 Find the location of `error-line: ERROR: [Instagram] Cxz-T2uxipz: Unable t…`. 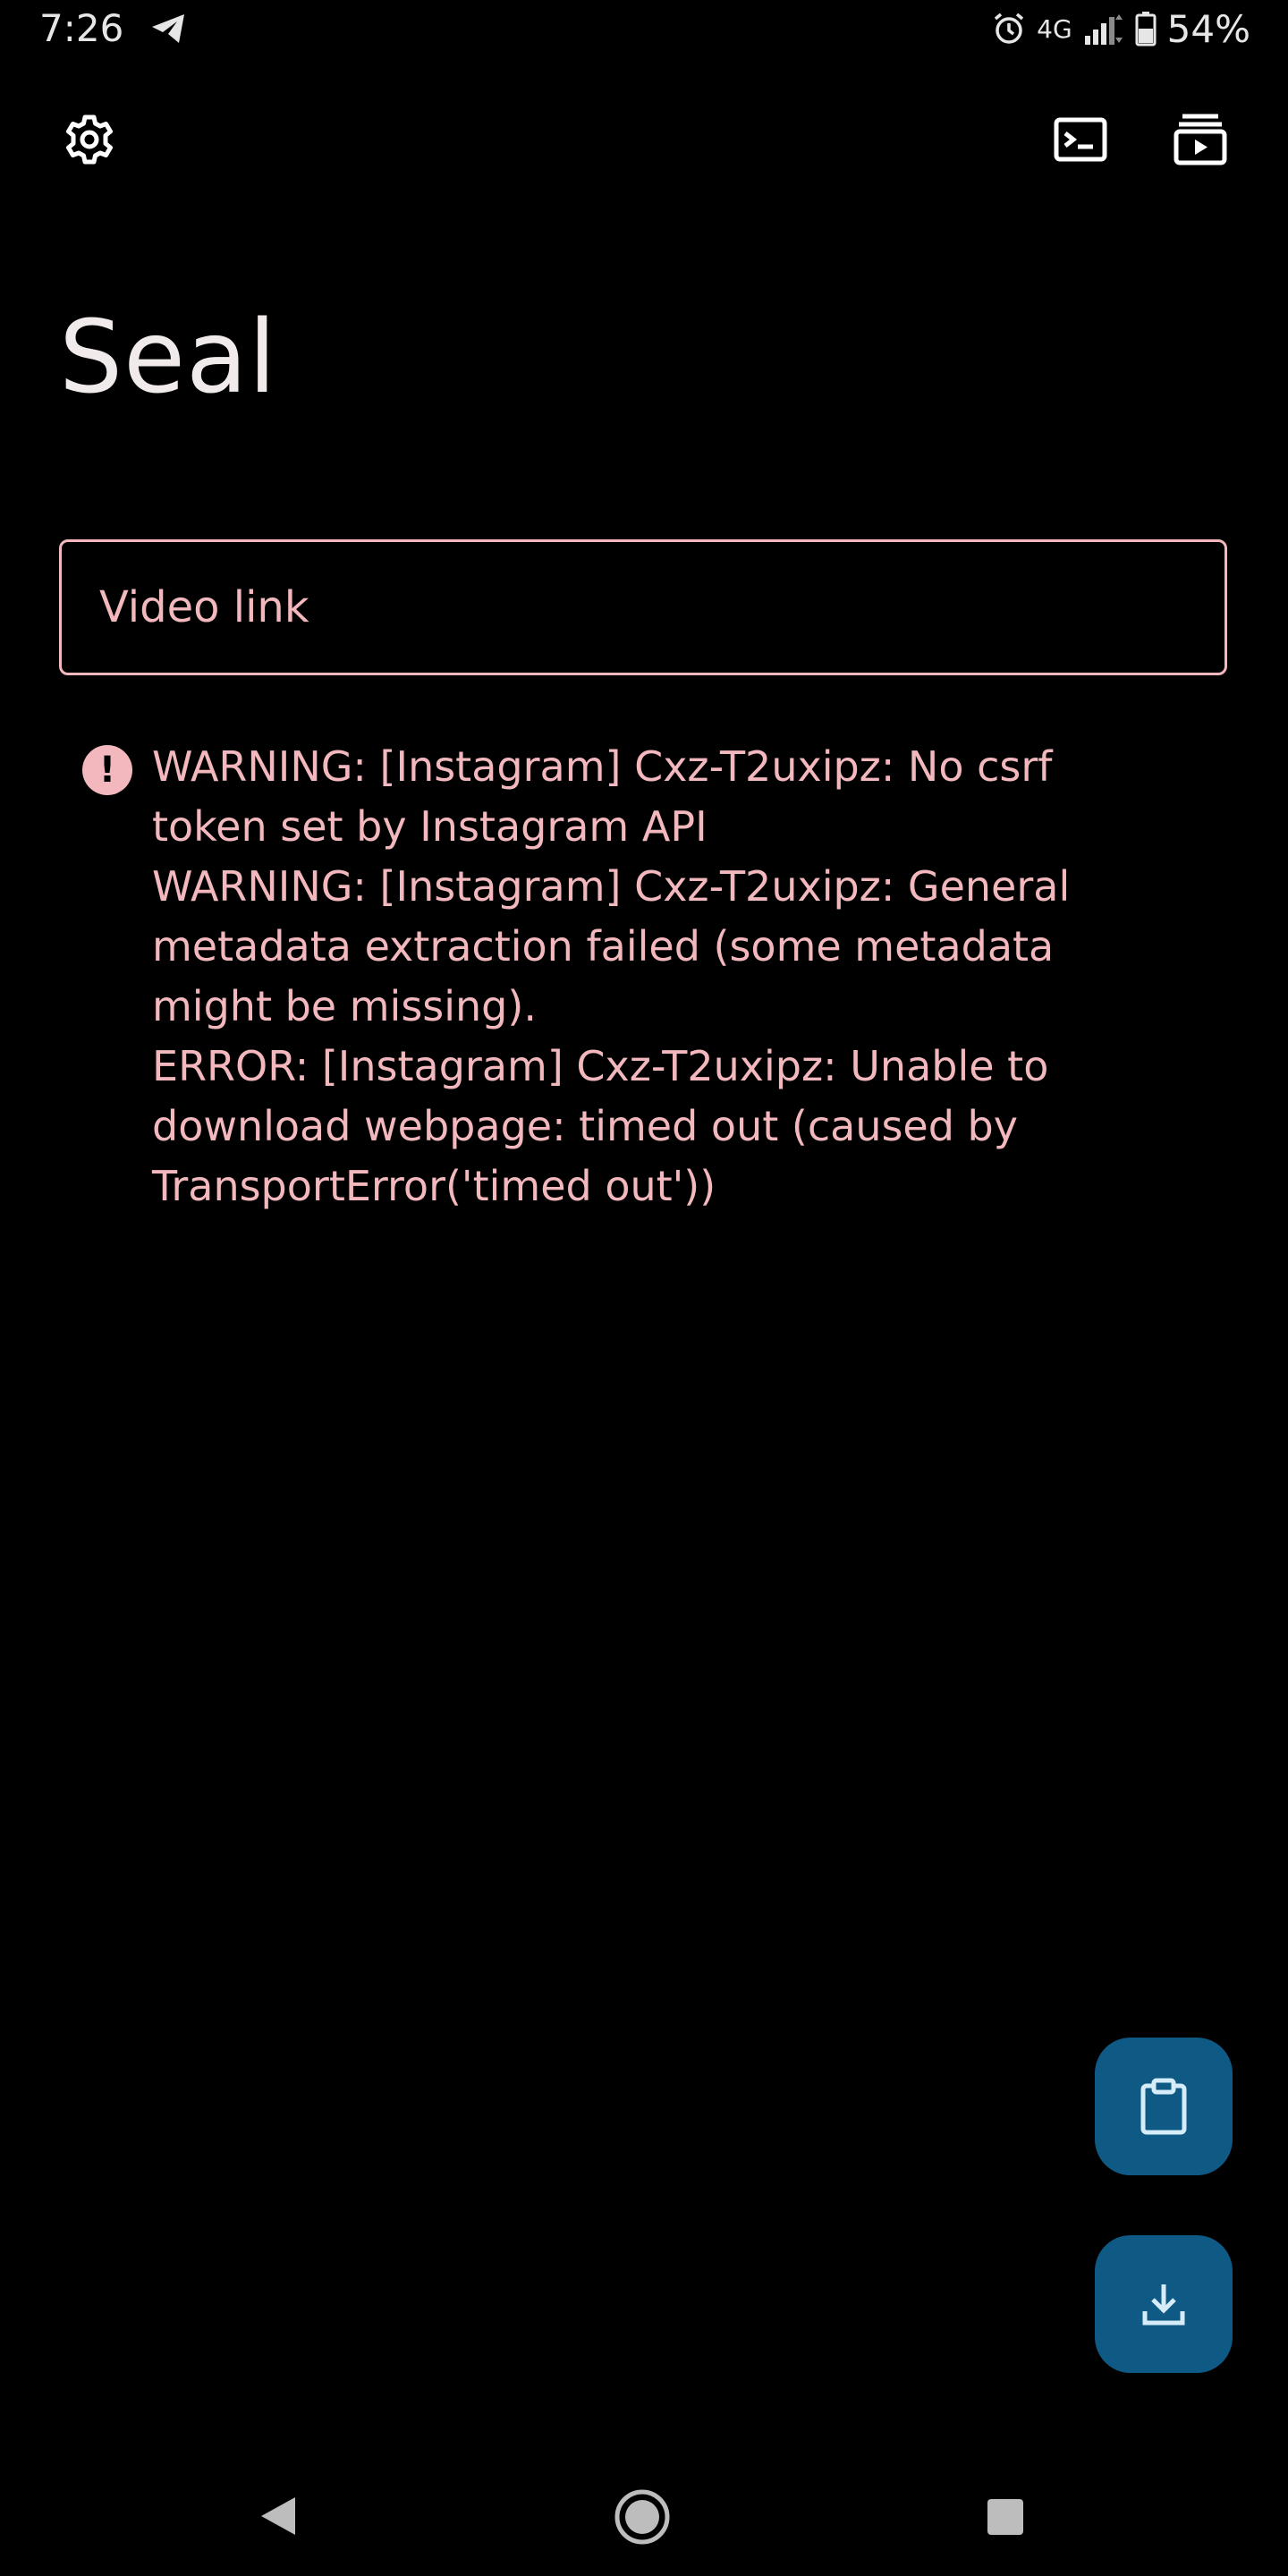

error-line: ERROR: [Instagram] Cxz-T2uxipz: Unable t… is located at coordinates (600, 1066).